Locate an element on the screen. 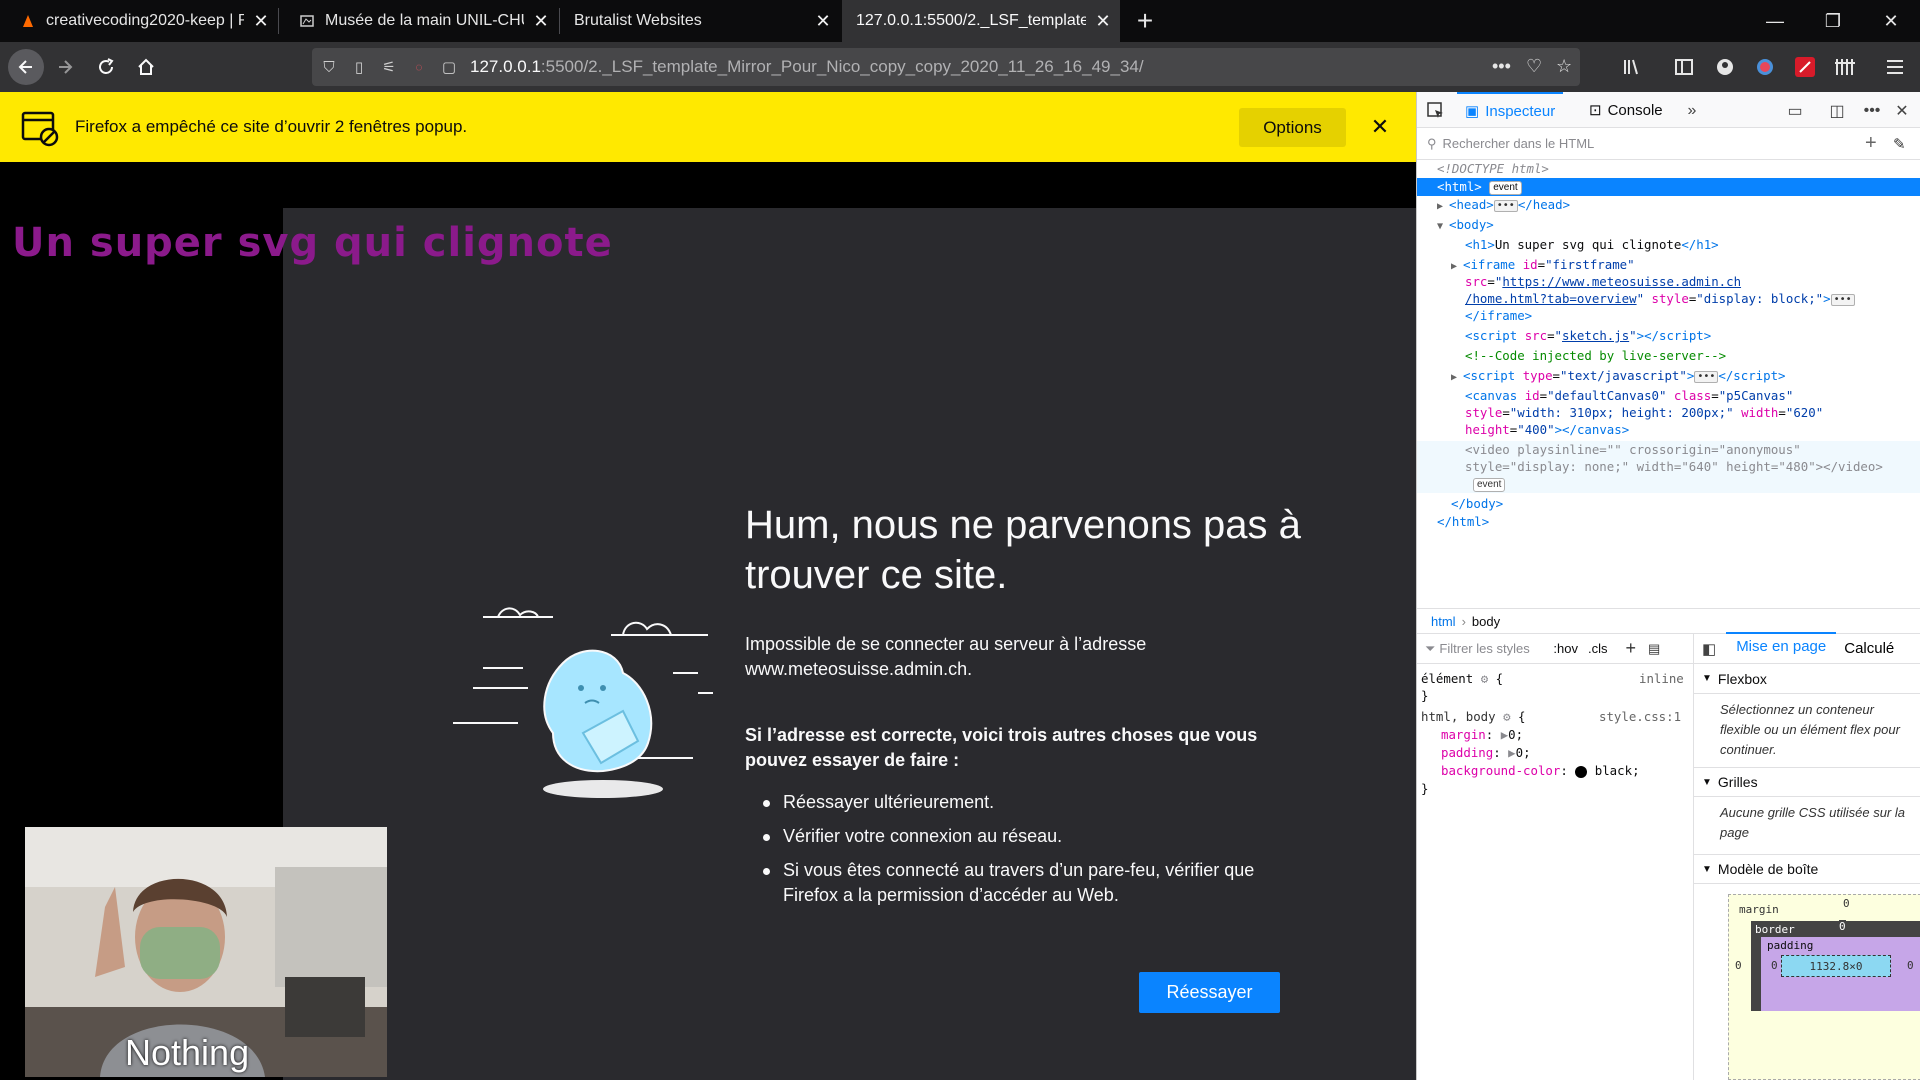  markup-line-iframe-src: src="https://www.meteosuisse.admin.ch is located at coordinates (1668, 282).